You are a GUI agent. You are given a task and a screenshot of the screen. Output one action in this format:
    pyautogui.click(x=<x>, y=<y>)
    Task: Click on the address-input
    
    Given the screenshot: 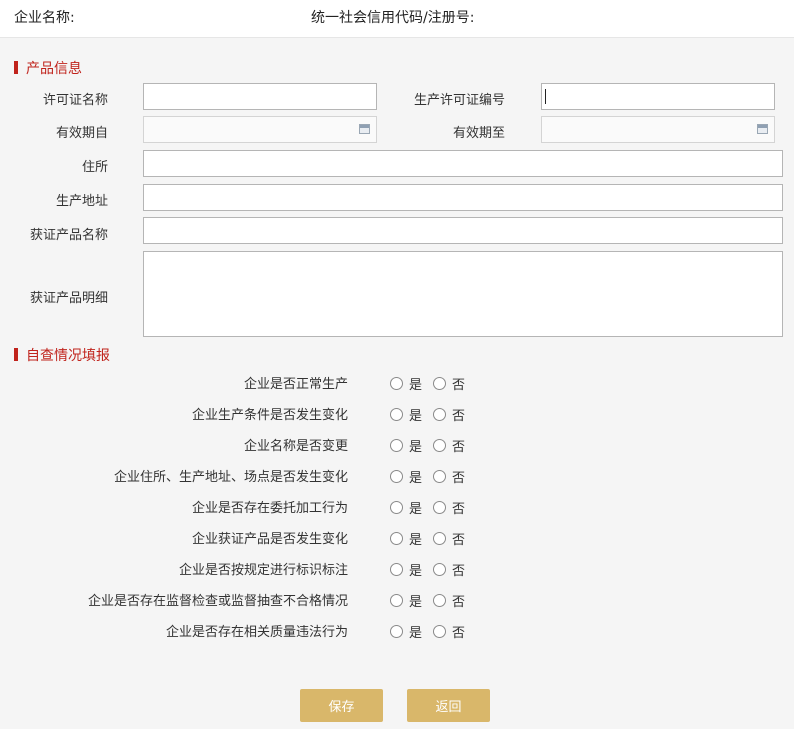 What is the action you would take?
    pyautogui.click(x=463, y=163)
    